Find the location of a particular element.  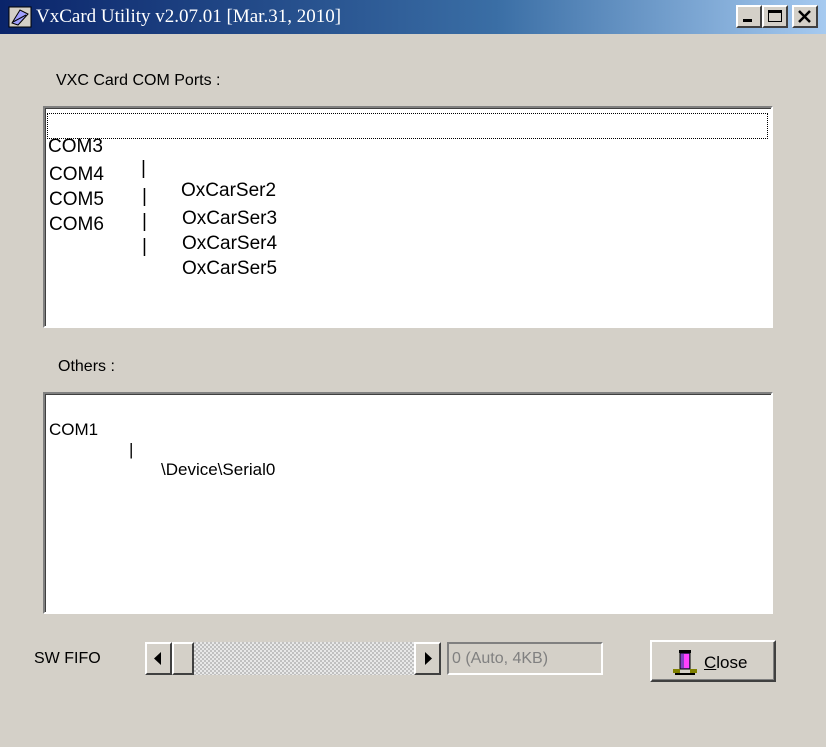

device-name: \Device\Serial0 is located at coordinates (218, 469).